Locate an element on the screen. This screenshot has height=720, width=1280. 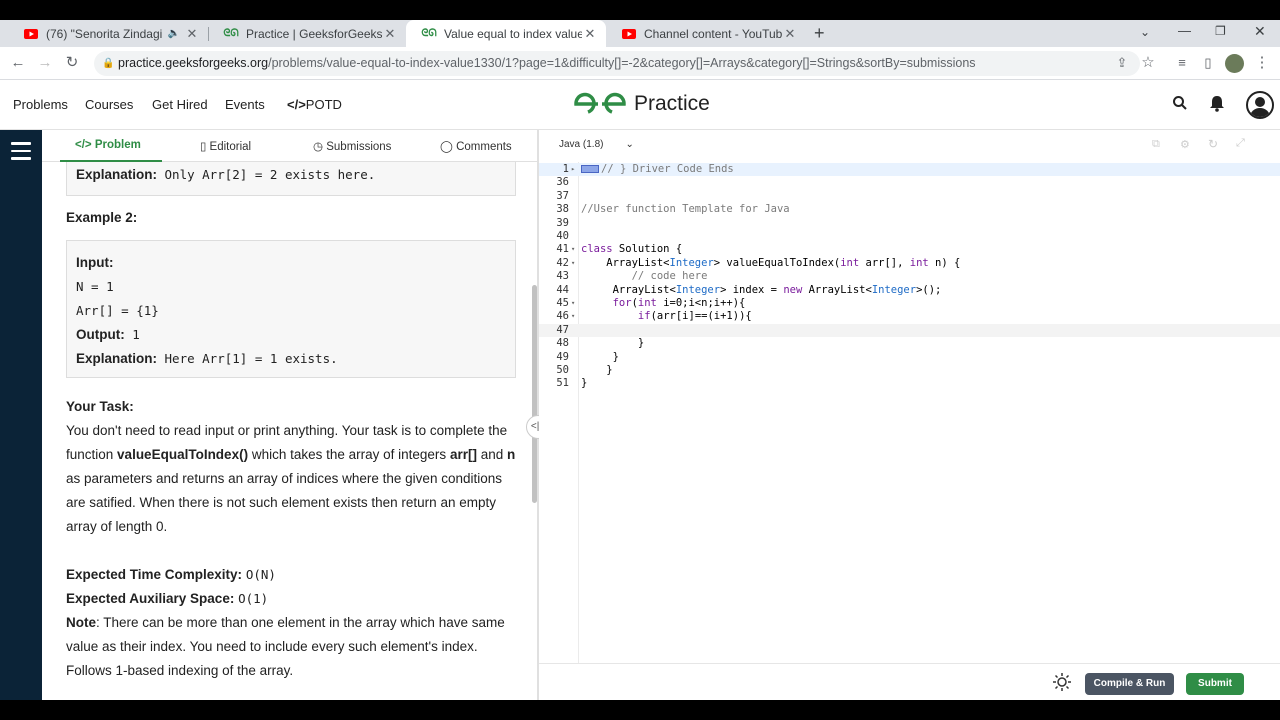
left-sidebar is located at coordinates (21, 415).